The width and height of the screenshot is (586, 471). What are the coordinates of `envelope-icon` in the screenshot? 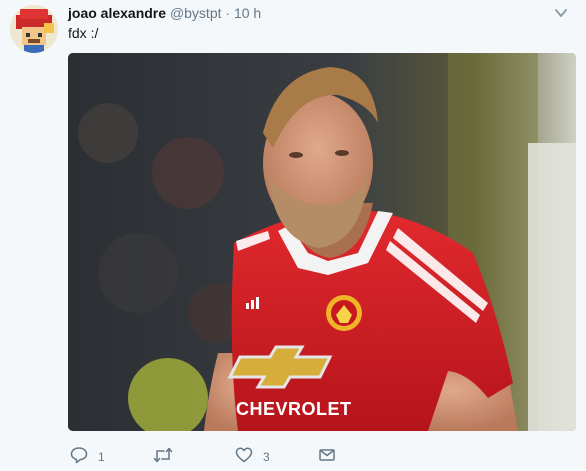 It's located at (327, 455).